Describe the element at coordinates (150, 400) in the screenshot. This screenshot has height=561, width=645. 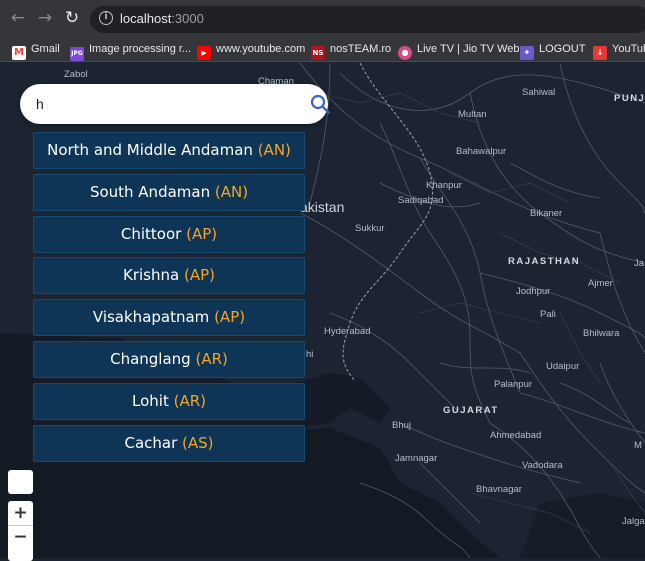
I see `result-name: Lohit` at that location.